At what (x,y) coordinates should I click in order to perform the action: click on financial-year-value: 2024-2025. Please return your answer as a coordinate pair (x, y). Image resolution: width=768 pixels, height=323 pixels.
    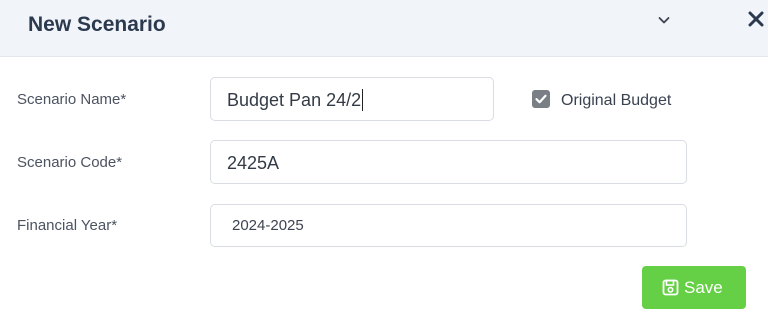
    Looking at the image, I should click on (268, 225).